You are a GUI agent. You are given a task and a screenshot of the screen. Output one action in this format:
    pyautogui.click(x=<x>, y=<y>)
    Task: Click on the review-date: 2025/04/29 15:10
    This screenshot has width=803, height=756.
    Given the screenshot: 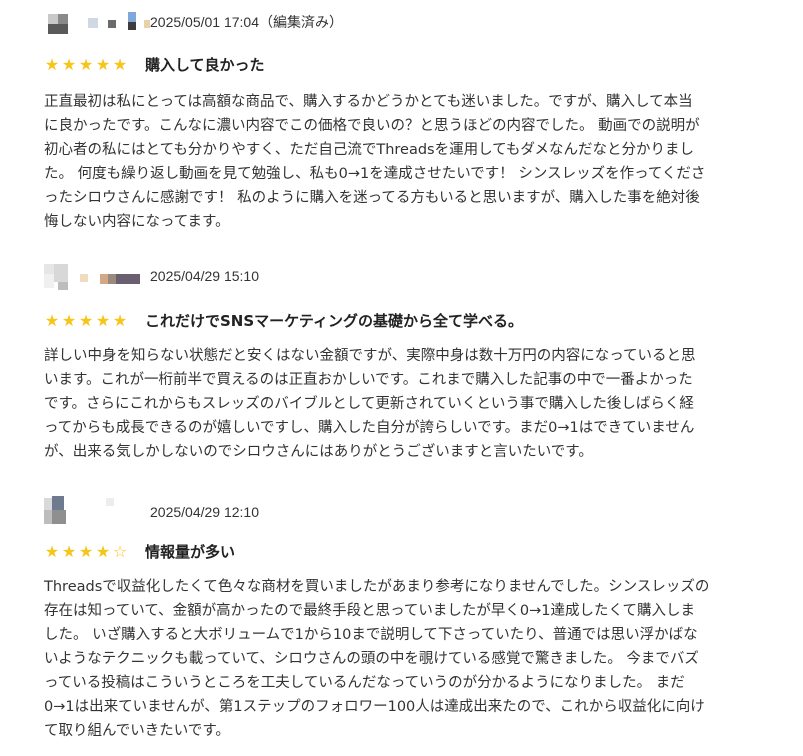 What is the action you would take?
    pyautogui.click(x=204, y=276)
    